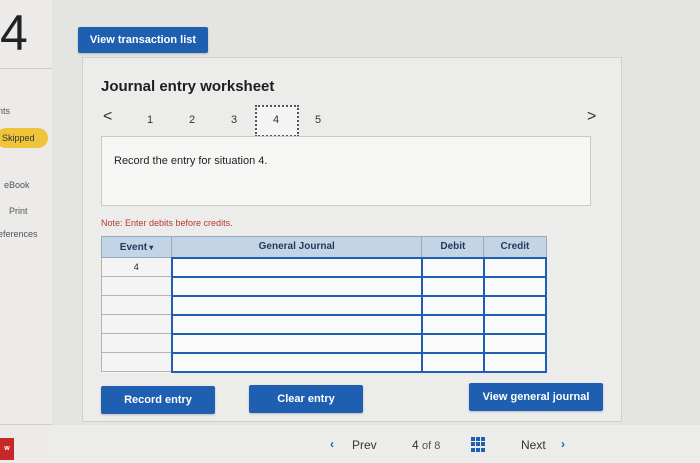 This screenshot has width=700, height=463. I want to click on total-questions: of 8, so click(431, 446).